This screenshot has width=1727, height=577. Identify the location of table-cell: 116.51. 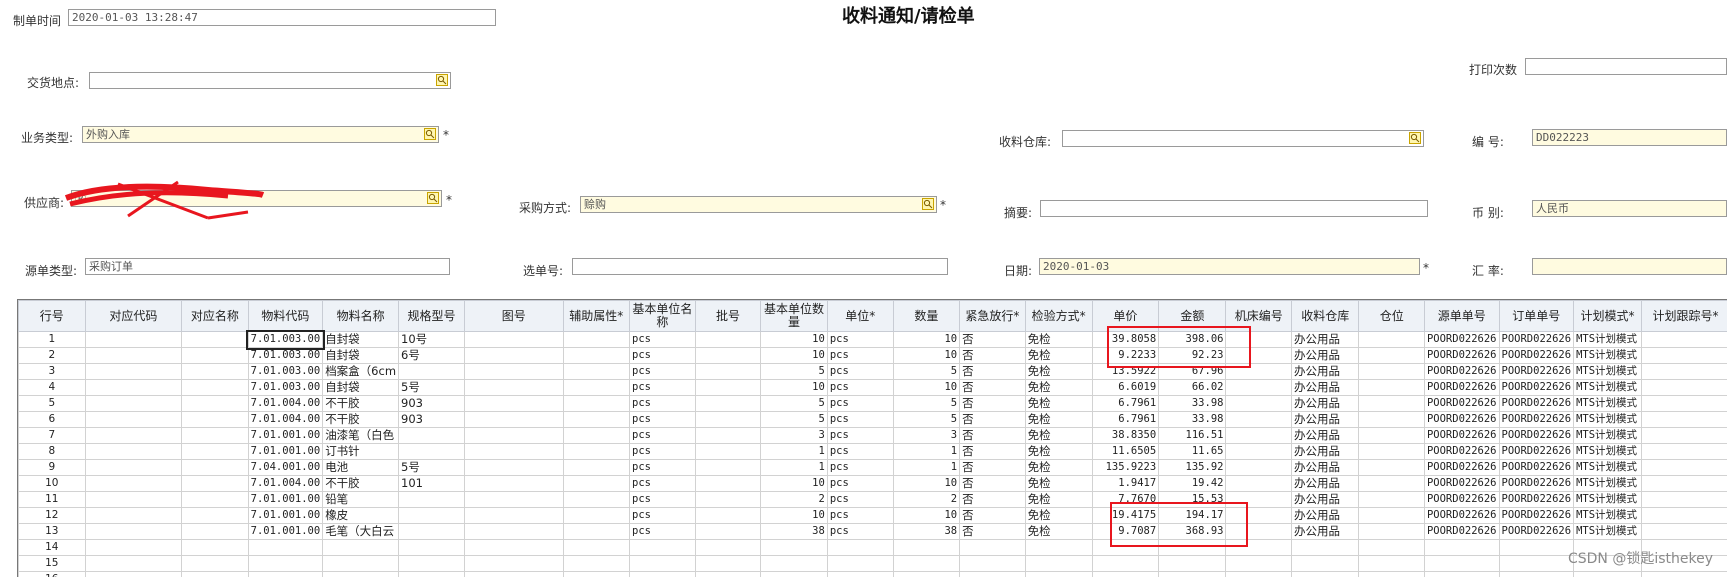
(1192, 436).